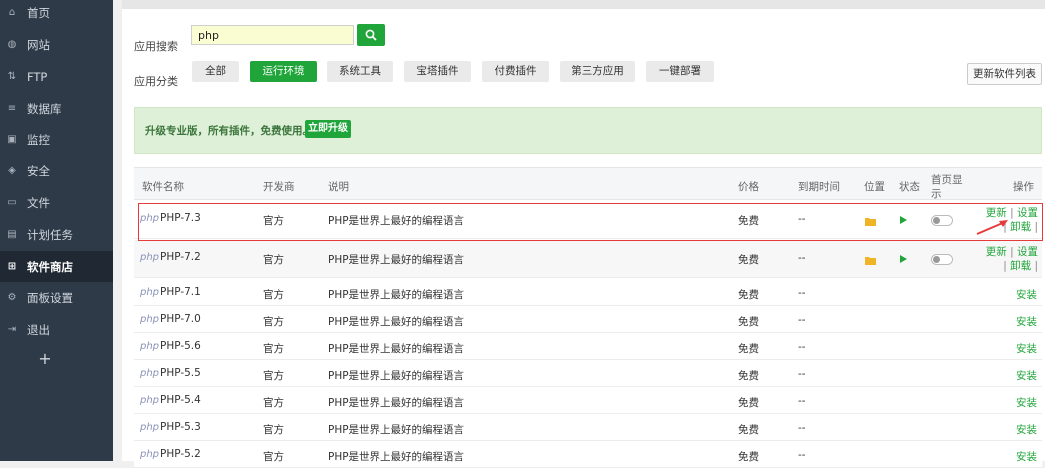 Image resolution: width=1045 pixels, height=468 pixels. I want to click on sidebar-item-label: 面板设置, so click(50, 297).